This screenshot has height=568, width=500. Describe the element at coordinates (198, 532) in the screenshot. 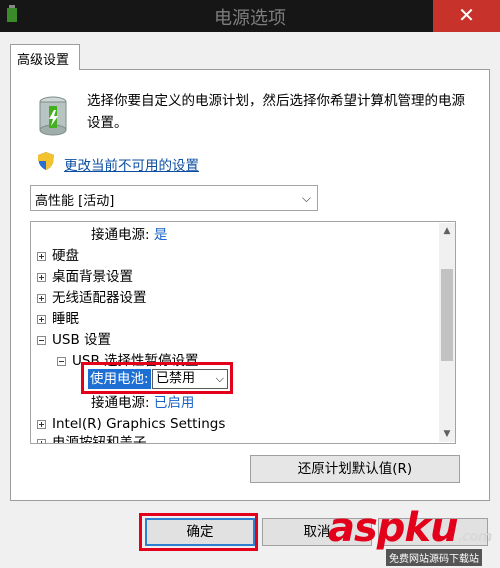

I see `ok-button-highlight-box` at that location.